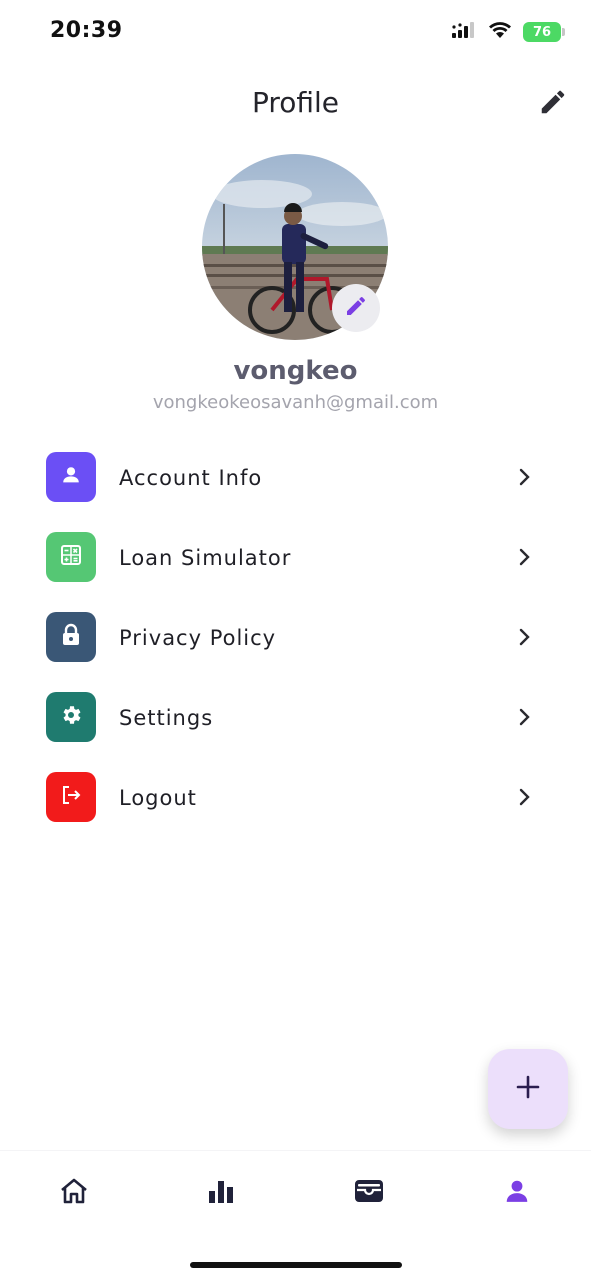 The height and width of the screenshot is (1280, 591). I want to click on menu-label: Privacy Policy, so click(198, 638).